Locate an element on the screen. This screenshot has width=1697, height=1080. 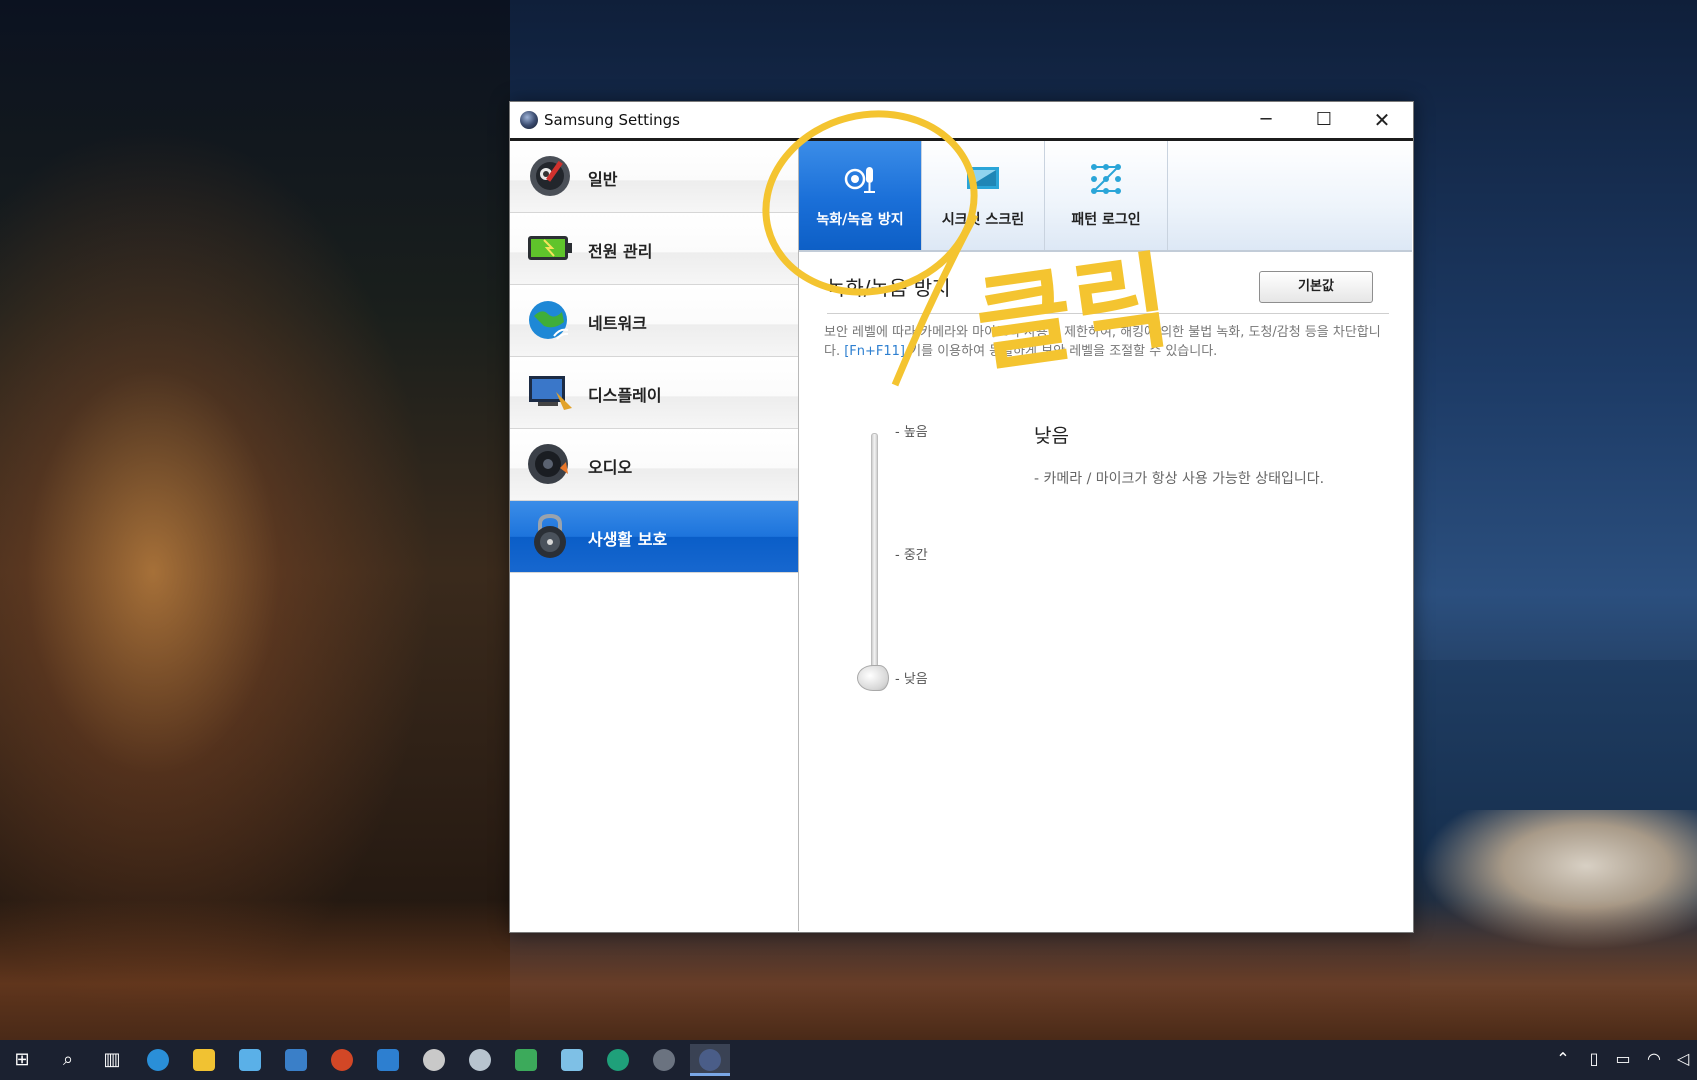
sidebar-item-label: 디스플레이 is located at coordinates (625, 395).